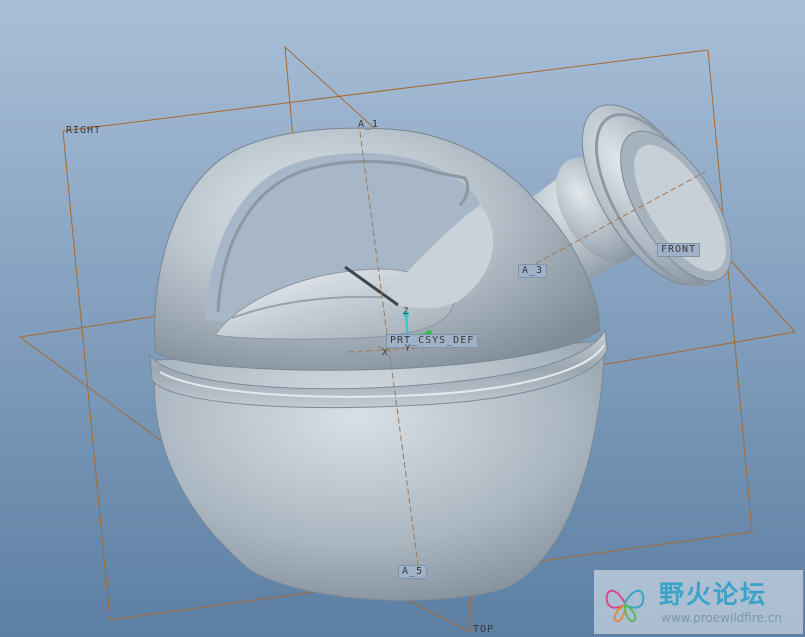  What do you see at coordinates (679, 250) in the screenshot?
I see `datum-label-front: FRONT` at bounding box center [679, 250].